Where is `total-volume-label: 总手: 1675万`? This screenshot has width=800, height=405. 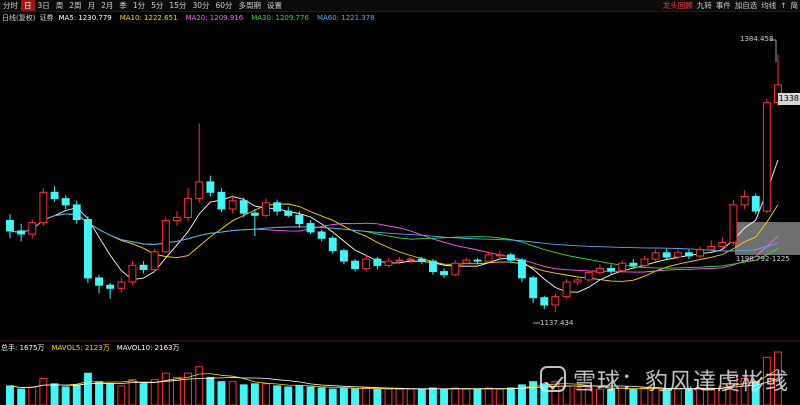
total-volume-label: 总手: 1675万 is located at coordinates (23, 348).